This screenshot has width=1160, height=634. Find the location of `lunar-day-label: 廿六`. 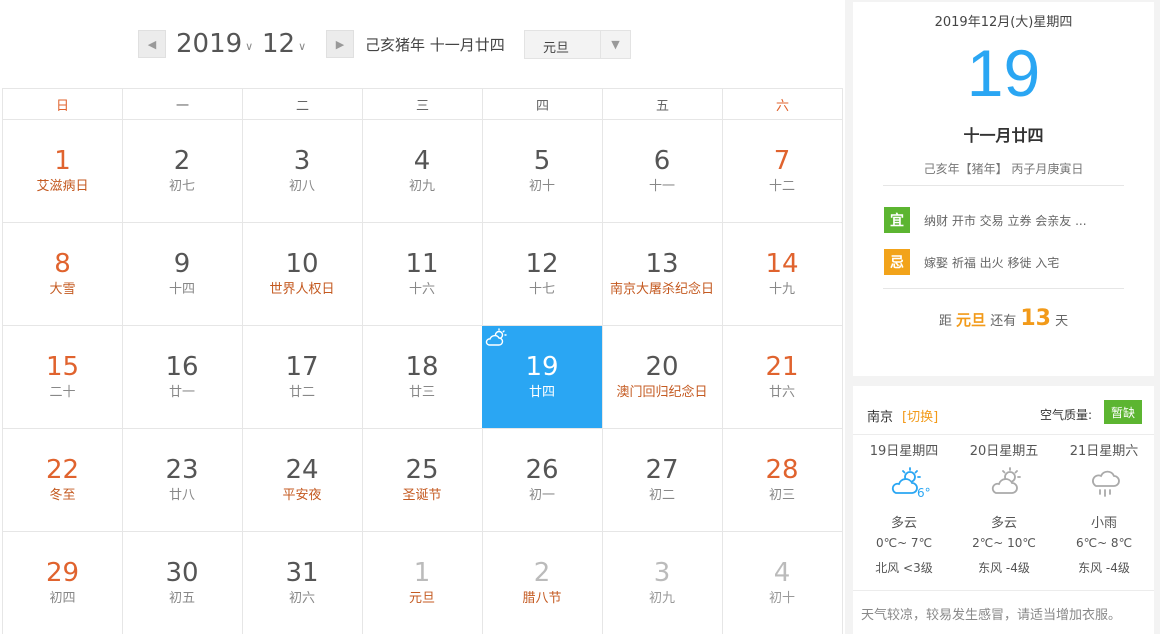

lunar-day-label: 廿六 is located at coordinates (781, 392).